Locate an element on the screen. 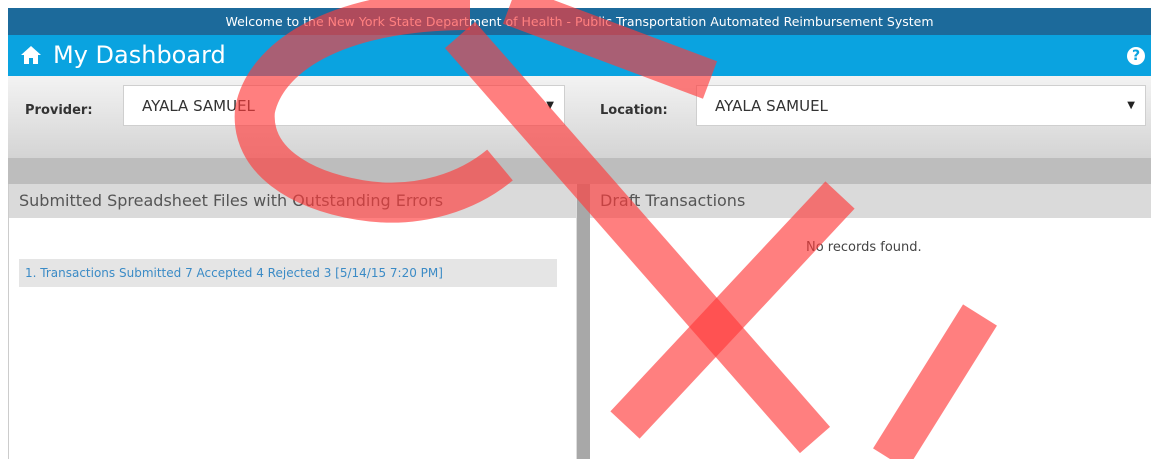 This screenshot has width=1151, height=459. dashboard-header: My Dashboard ? is located at coordinates (579, 55).